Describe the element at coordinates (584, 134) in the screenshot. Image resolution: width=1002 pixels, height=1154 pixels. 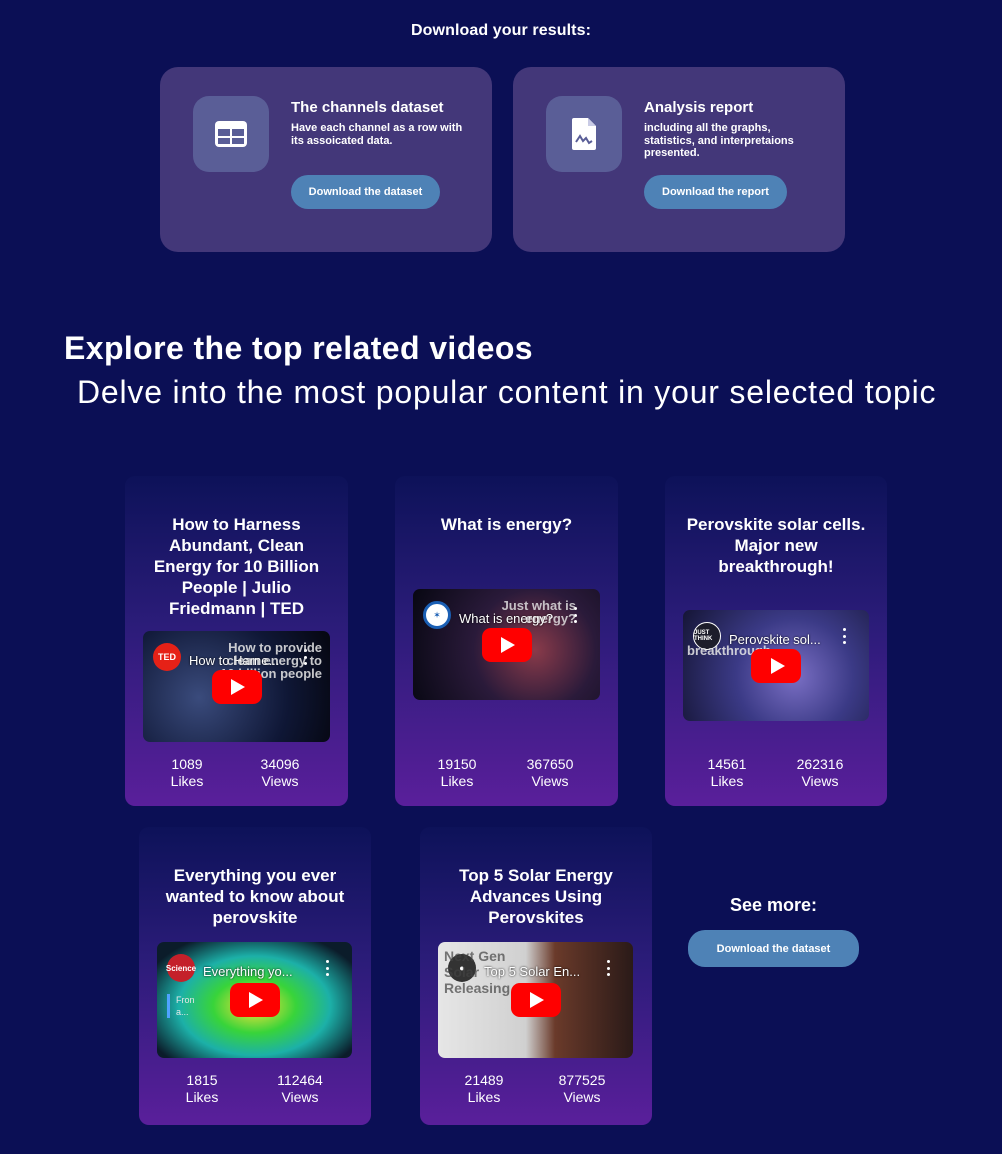
I see `document-chart-icon` at that location.